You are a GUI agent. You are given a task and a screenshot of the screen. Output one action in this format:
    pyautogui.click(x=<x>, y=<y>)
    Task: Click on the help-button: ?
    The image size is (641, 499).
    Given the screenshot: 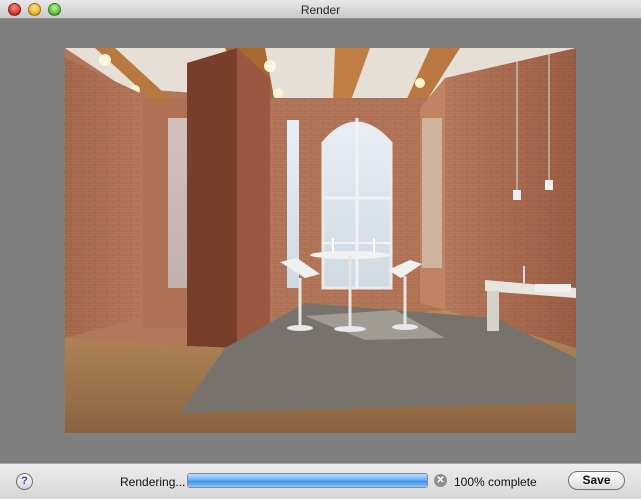 What is the action you would take?
    pyautogui.click(x=24, y=481)
    